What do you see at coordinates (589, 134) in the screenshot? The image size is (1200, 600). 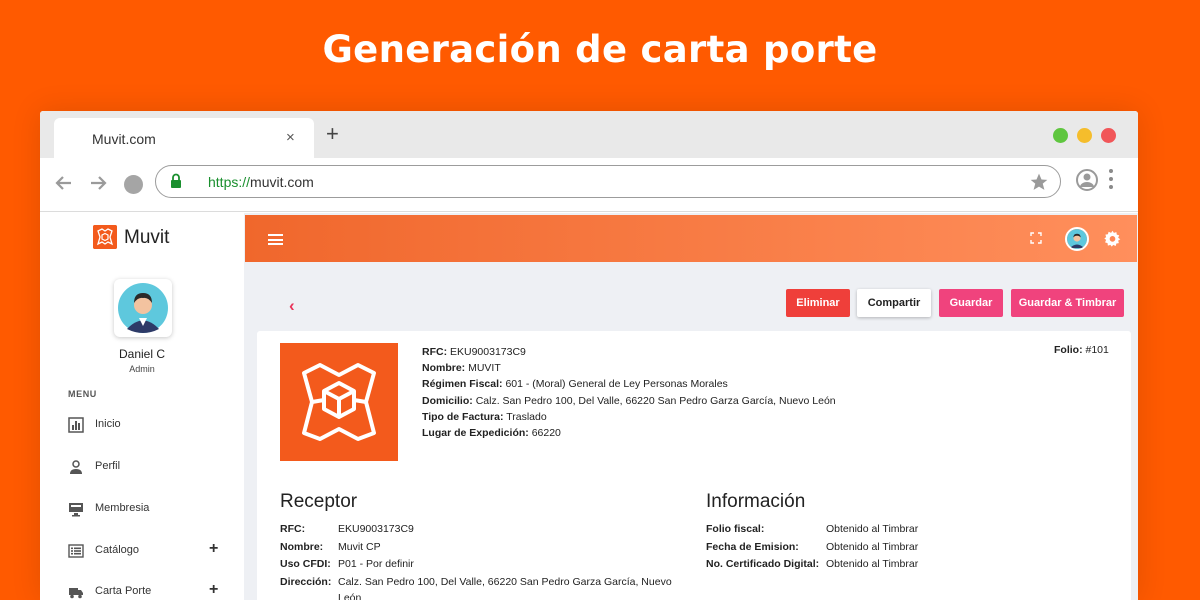 I see `tab-bar: Muvit.com × +` at bounding box center [589, 134].